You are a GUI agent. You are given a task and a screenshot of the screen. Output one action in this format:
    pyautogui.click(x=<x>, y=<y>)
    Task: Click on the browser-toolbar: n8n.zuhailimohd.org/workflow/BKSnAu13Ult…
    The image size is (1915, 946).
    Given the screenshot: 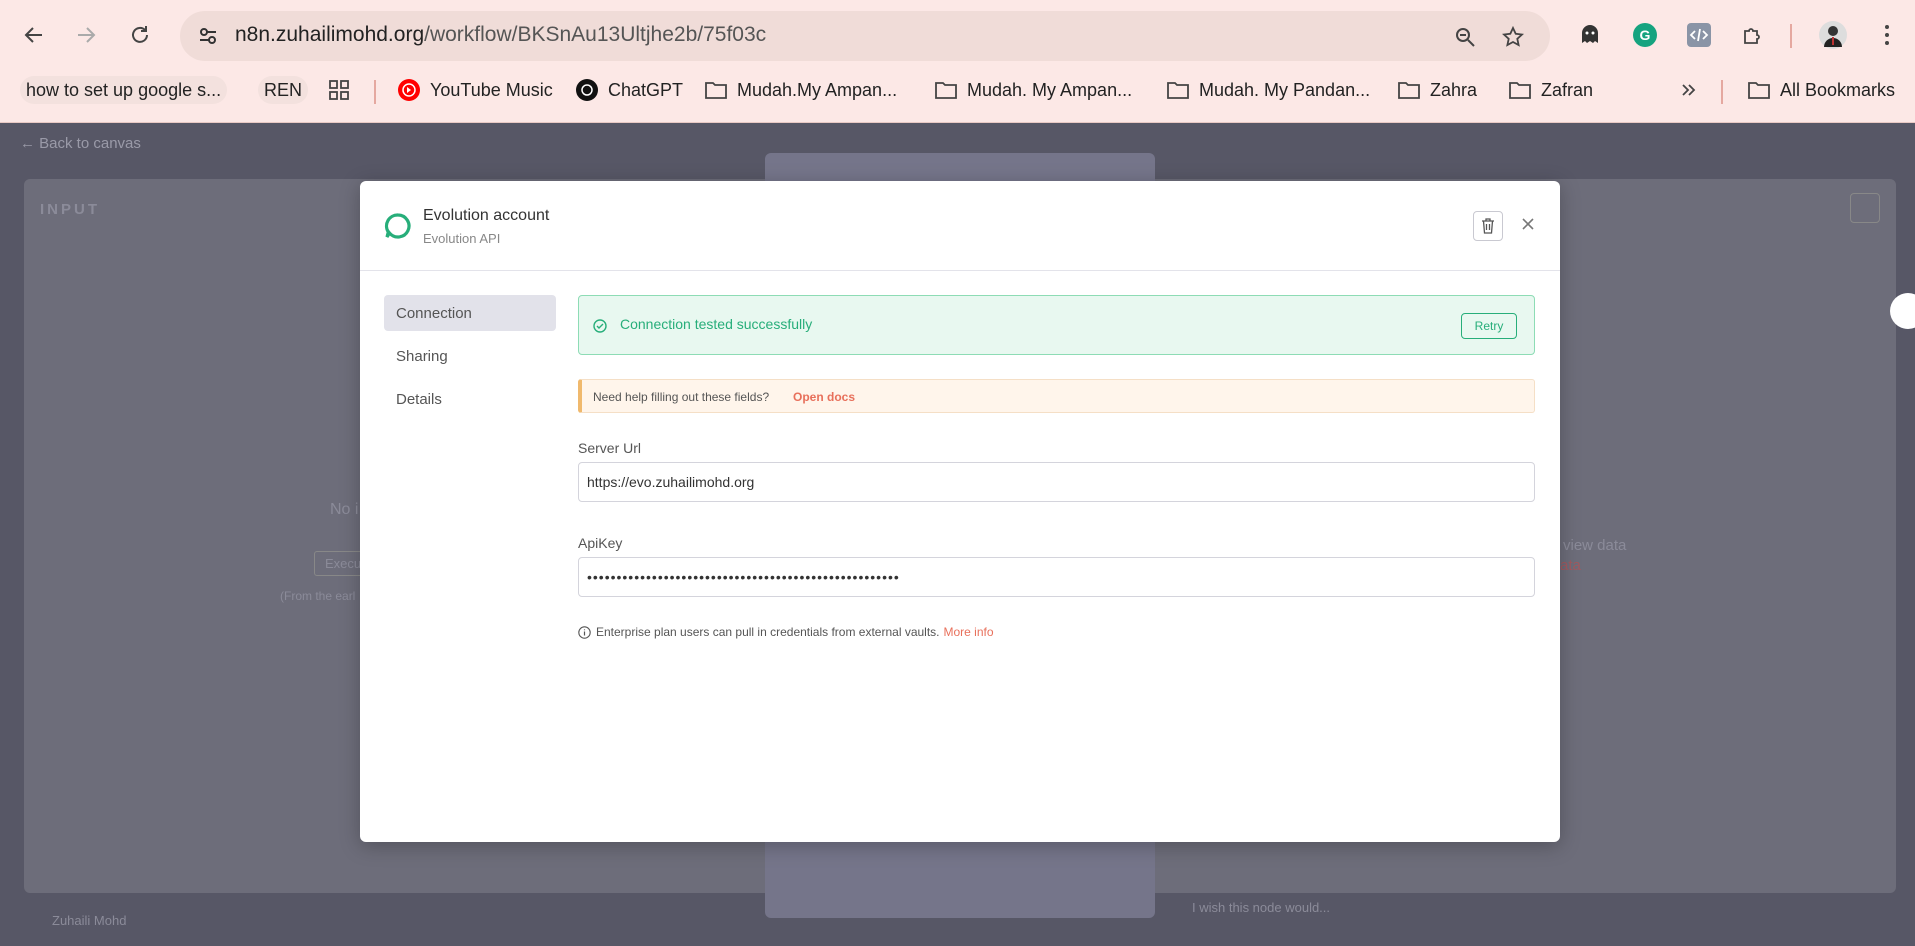 What is the action you would take?
    pyautogui.click(x=957, y=36)
    